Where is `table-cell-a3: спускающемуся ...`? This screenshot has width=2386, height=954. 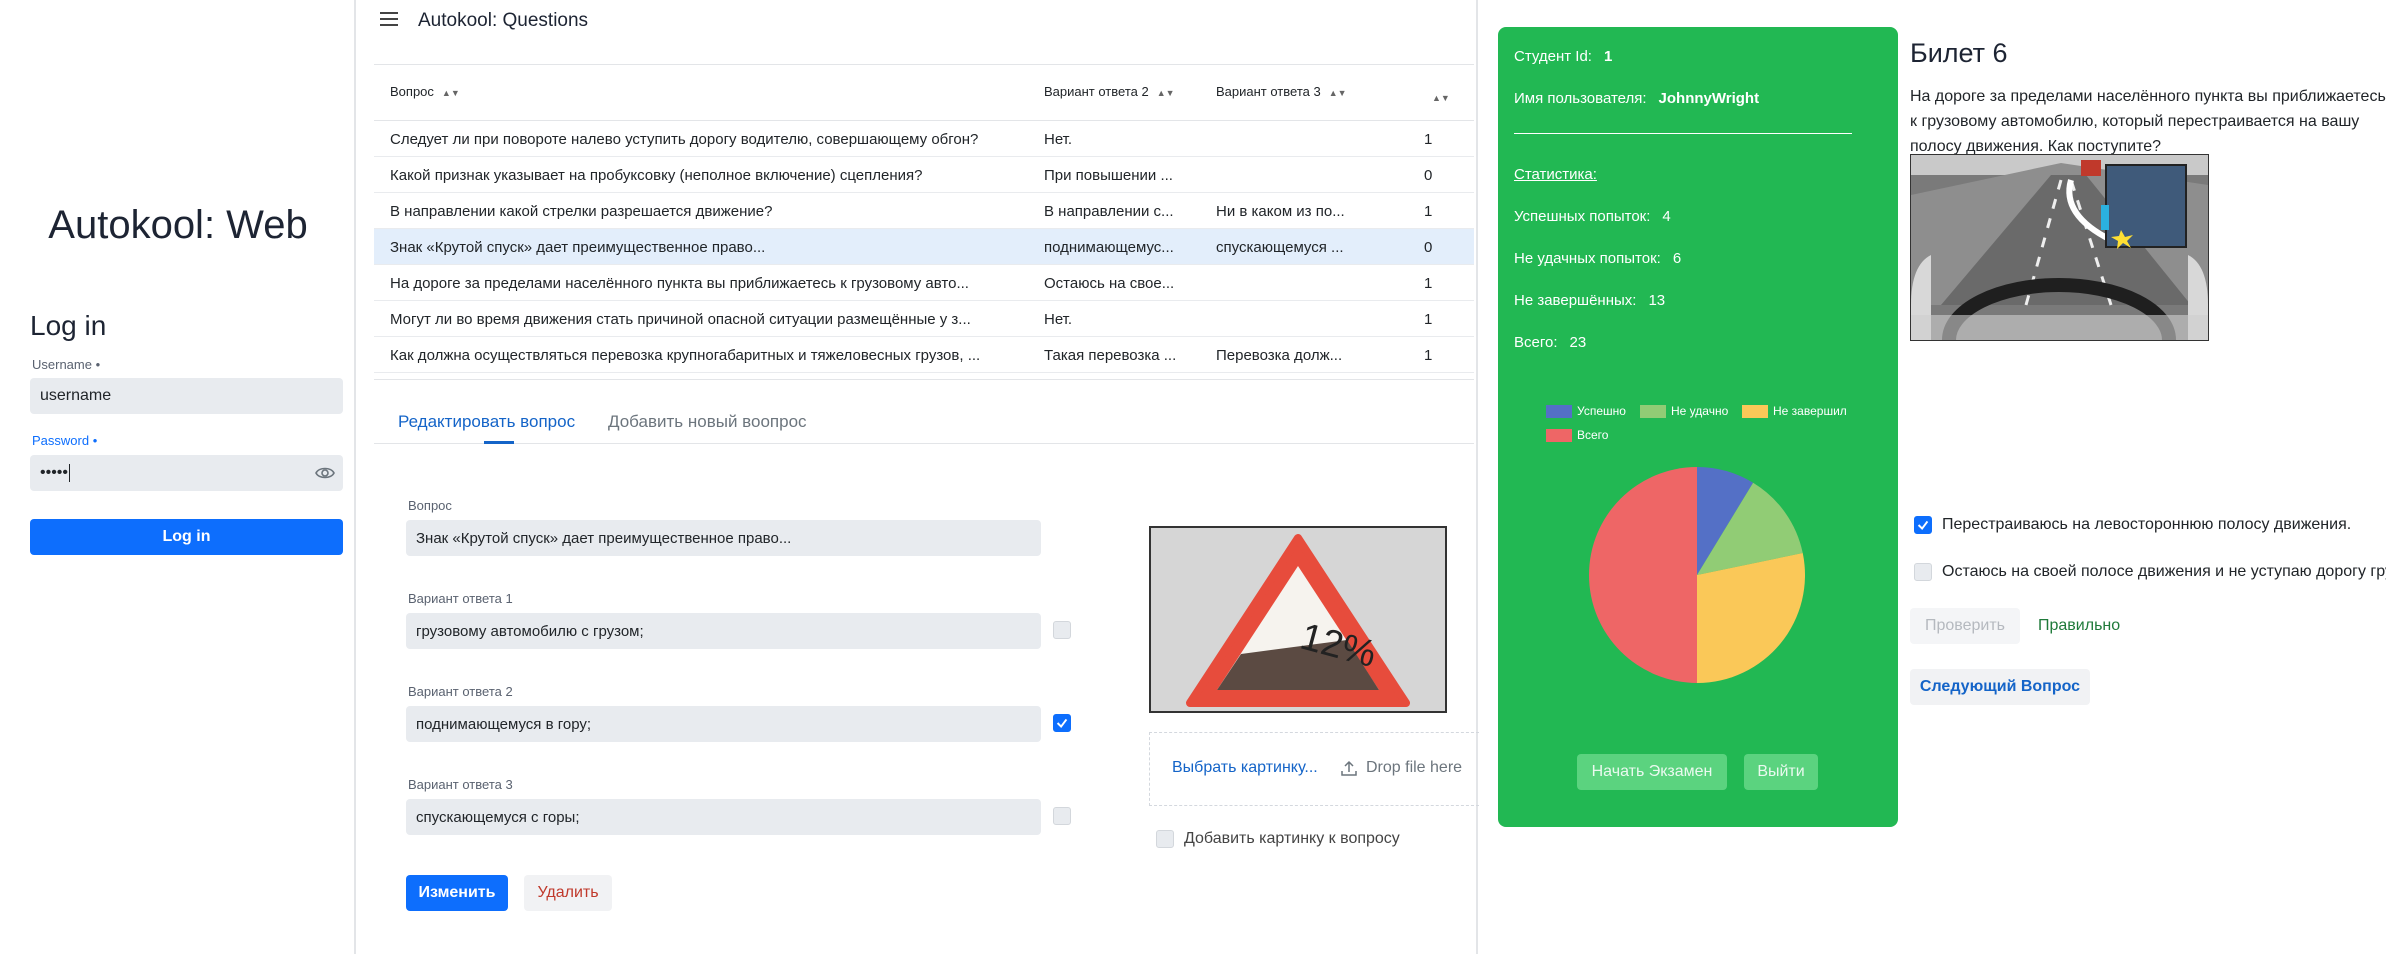
table-cell-a3: спускающемуся ... is located at coordinates (1280, 247).